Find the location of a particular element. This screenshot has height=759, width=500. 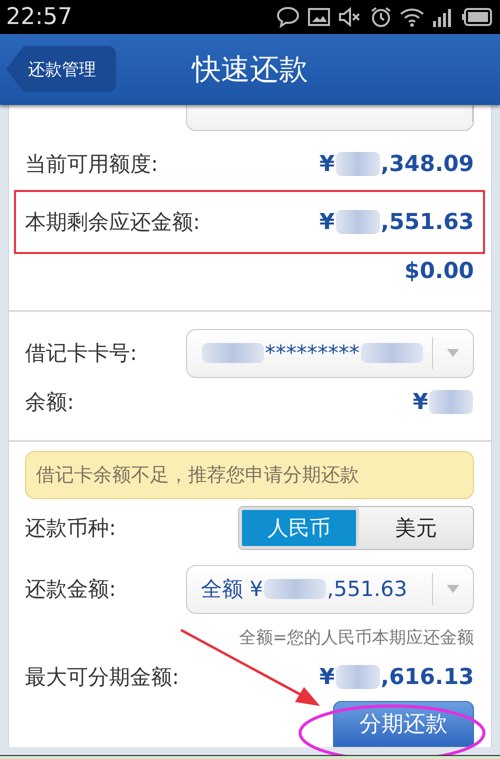

clock-time: 22:57 is located at coordinates (39, 17).